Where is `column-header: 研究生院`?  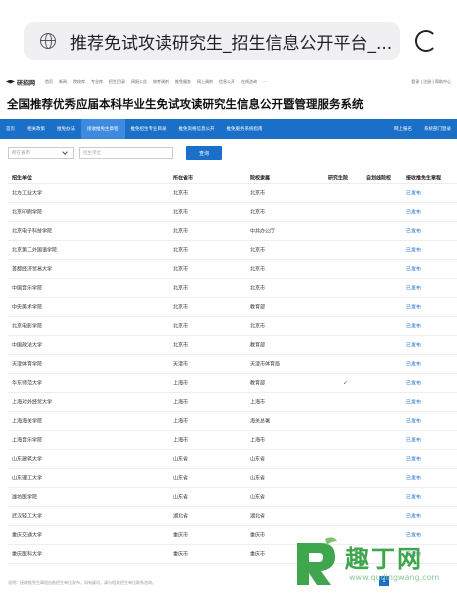
column-header: 研究生院 is located at coordinates (338, 178).